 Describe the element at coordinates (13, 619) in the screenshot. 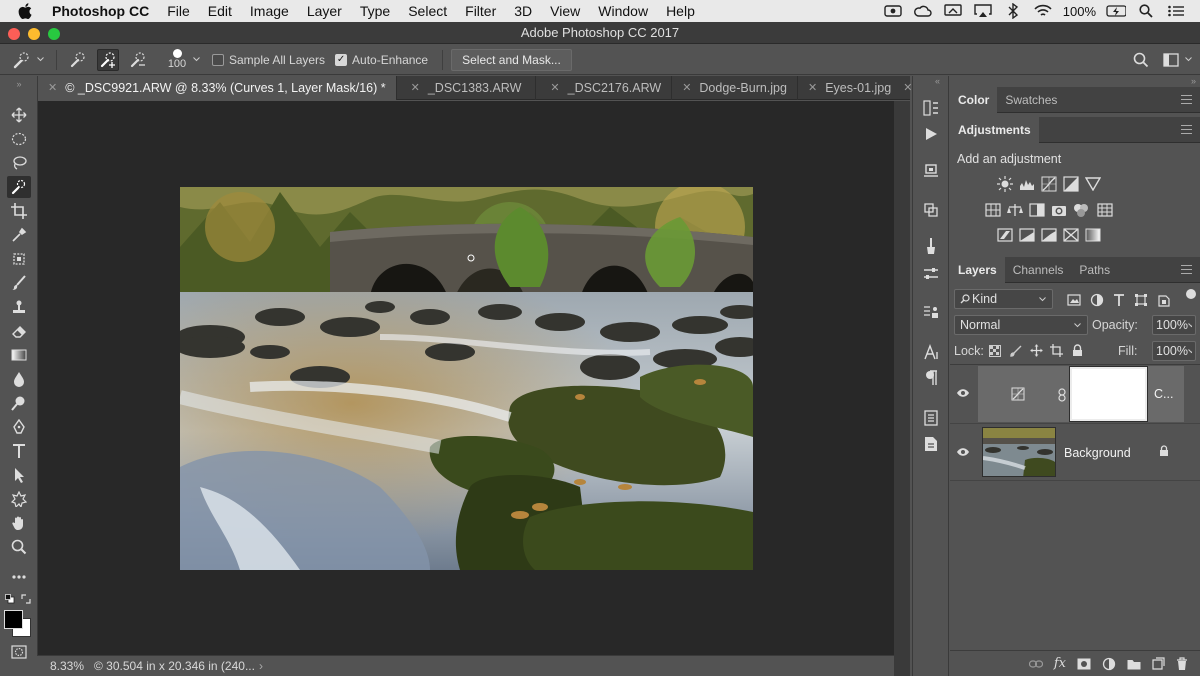

I see `foreground-color-swatch` at that location.